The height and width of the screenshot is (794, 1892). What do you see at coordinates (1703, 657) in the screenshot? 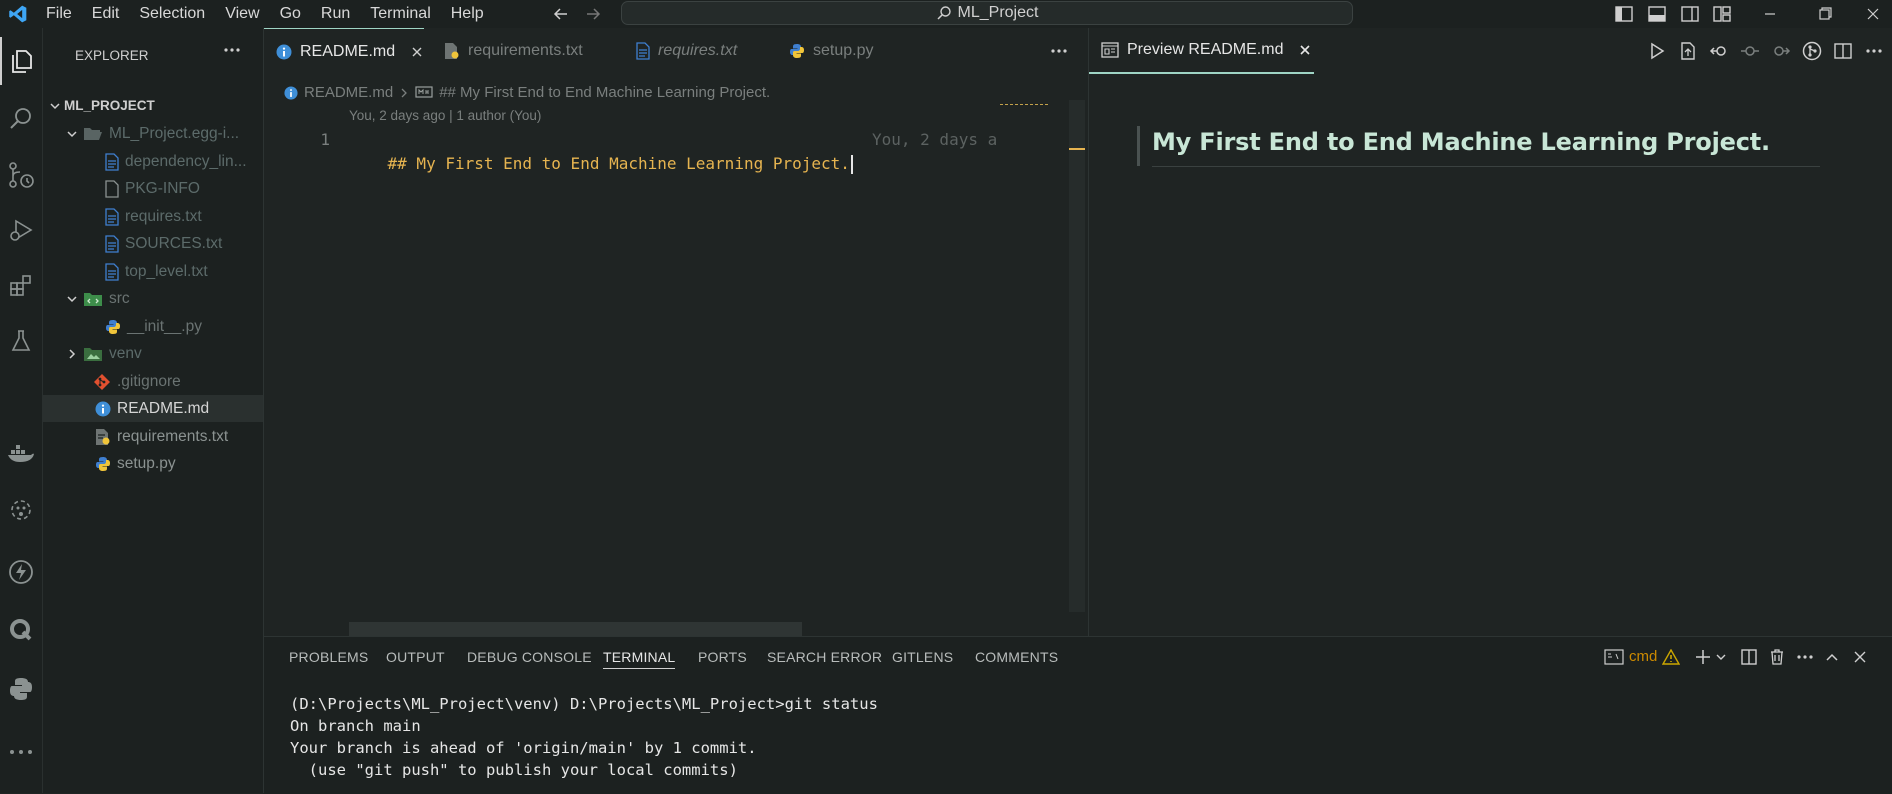
I see `new-terminal-icon` at bounding box center [1703, 657].